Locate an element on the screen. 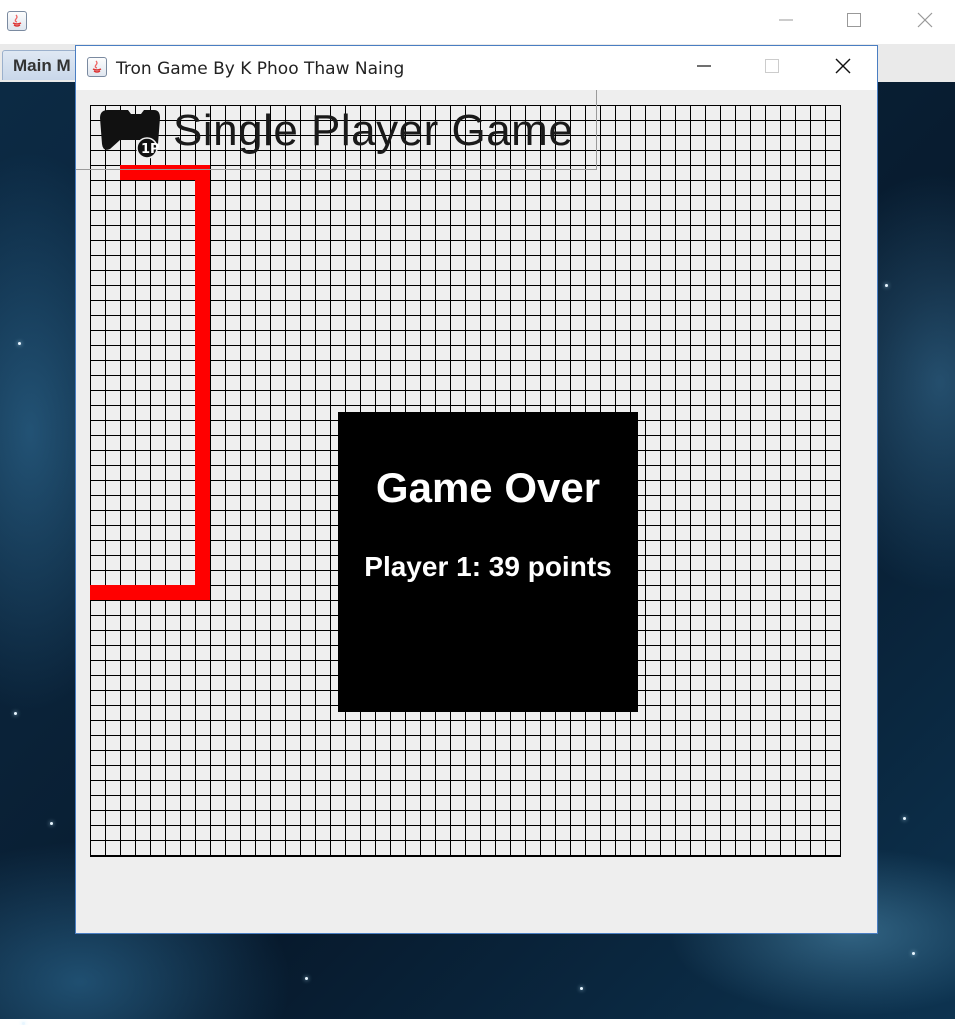  game-over-dialog: Game Over Player 1: 39 points is located at coordinates (488, 562).